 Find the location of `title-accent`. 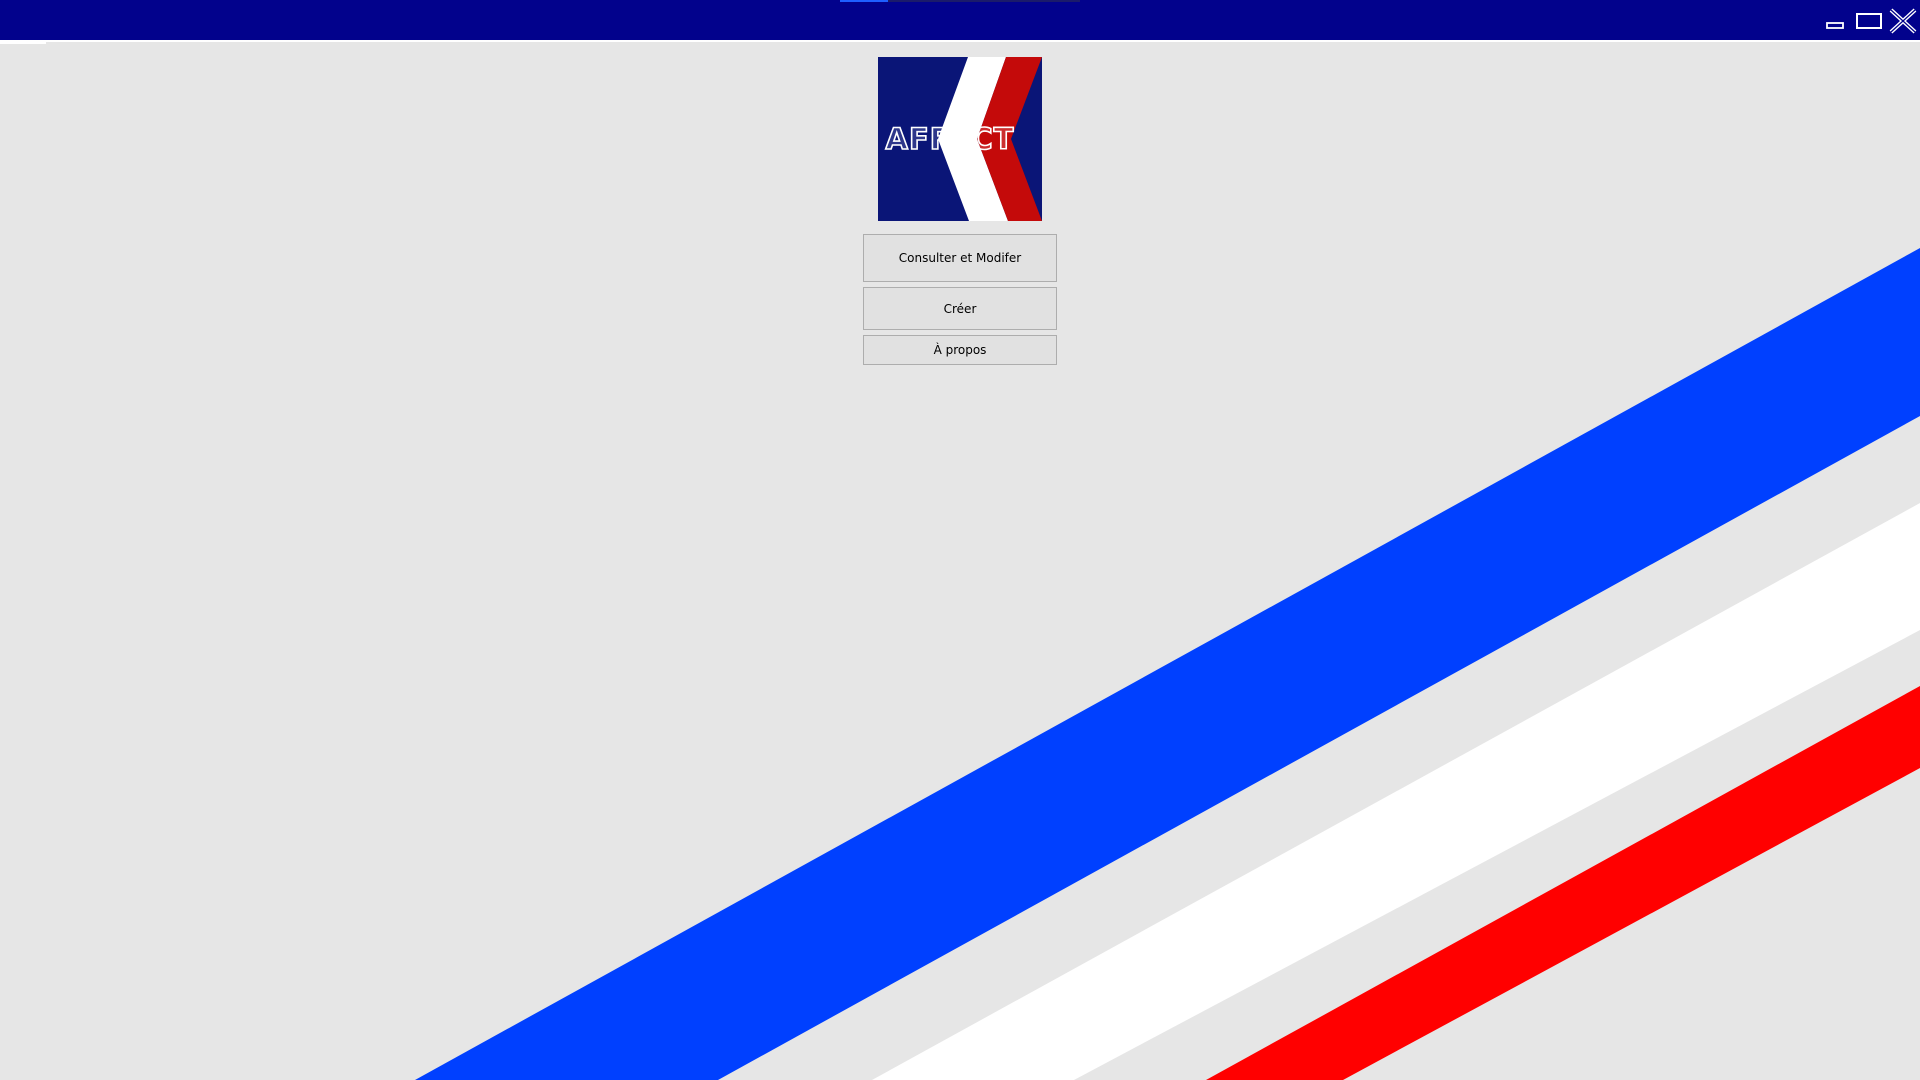

title-accent is located at coordinates (864, 1).